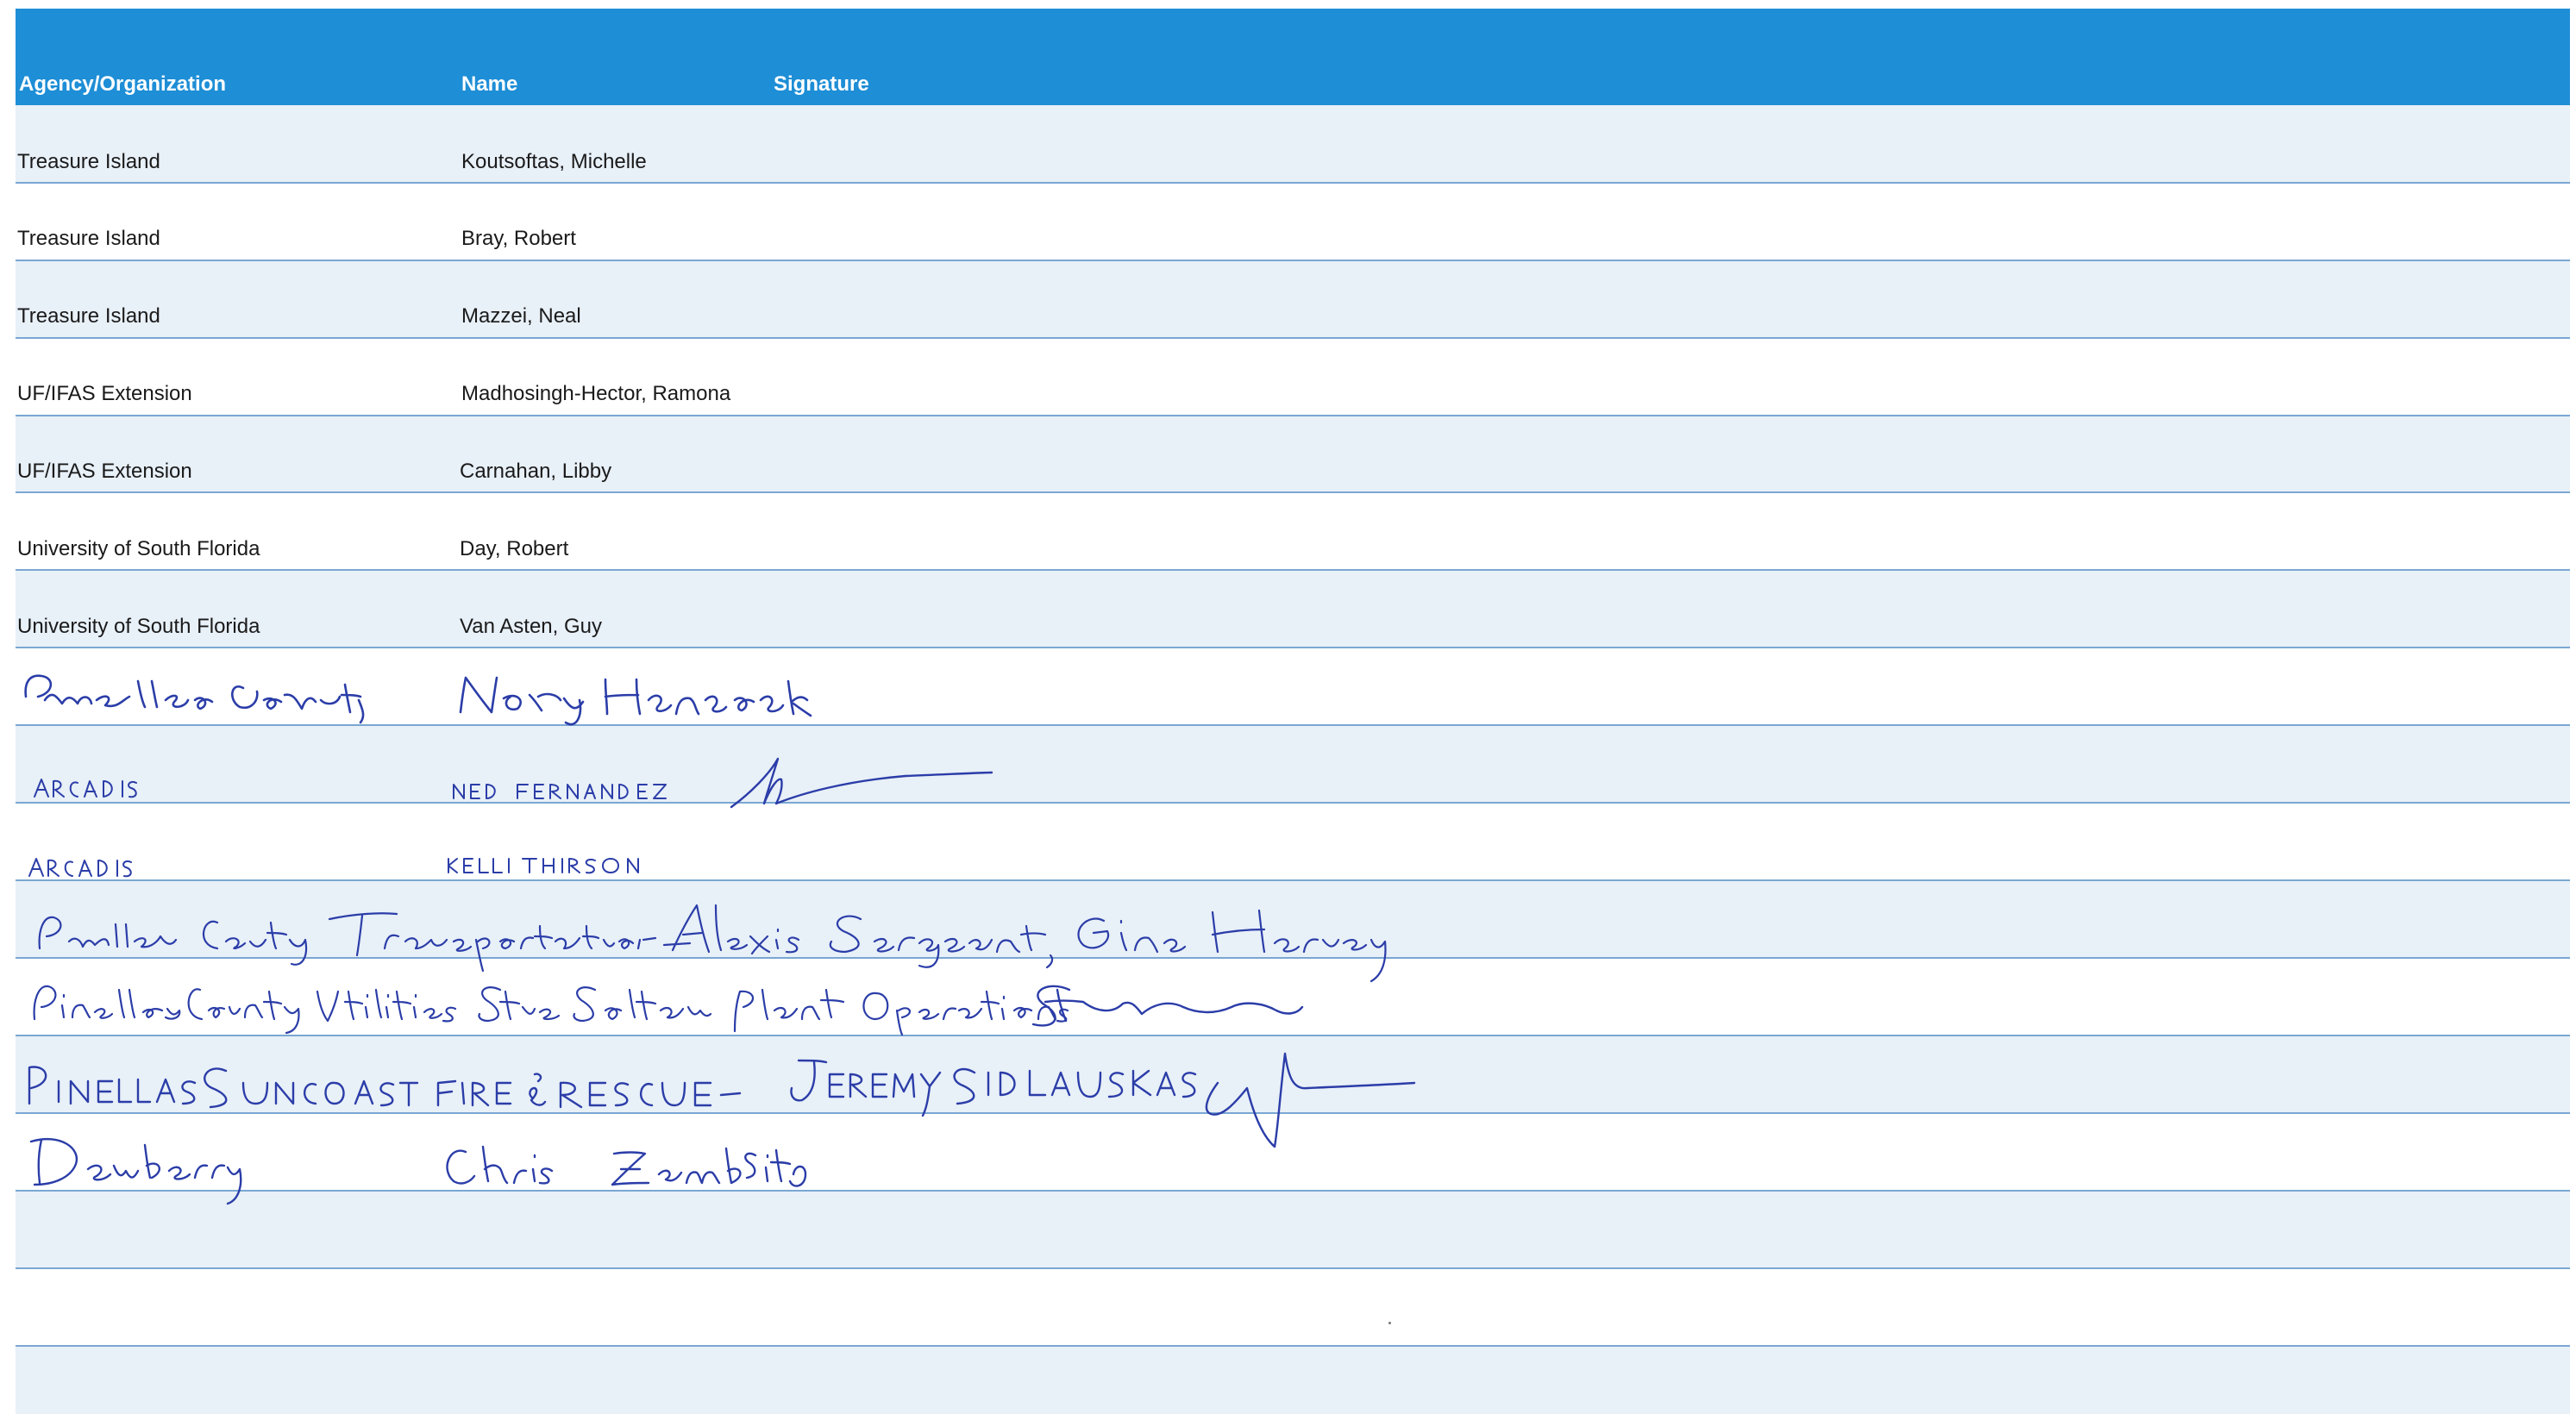 This screenshot has height=1414, width=2576. What do you see at coordinates (194, 699) in the screenshot?
I see `handwritten-agency-pinellas-county` at bounding box center [194, 699].